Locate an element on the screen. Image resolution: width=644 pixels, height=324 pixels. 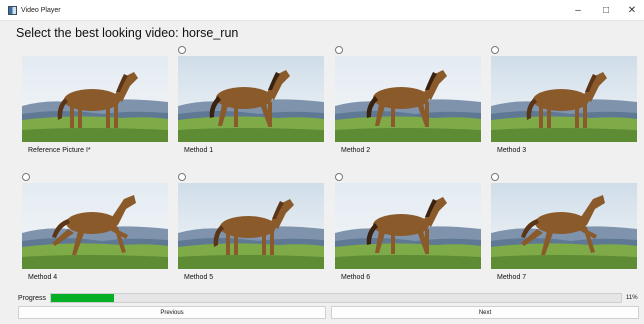
progress-label: Progress is located at coordinates (32, 298).